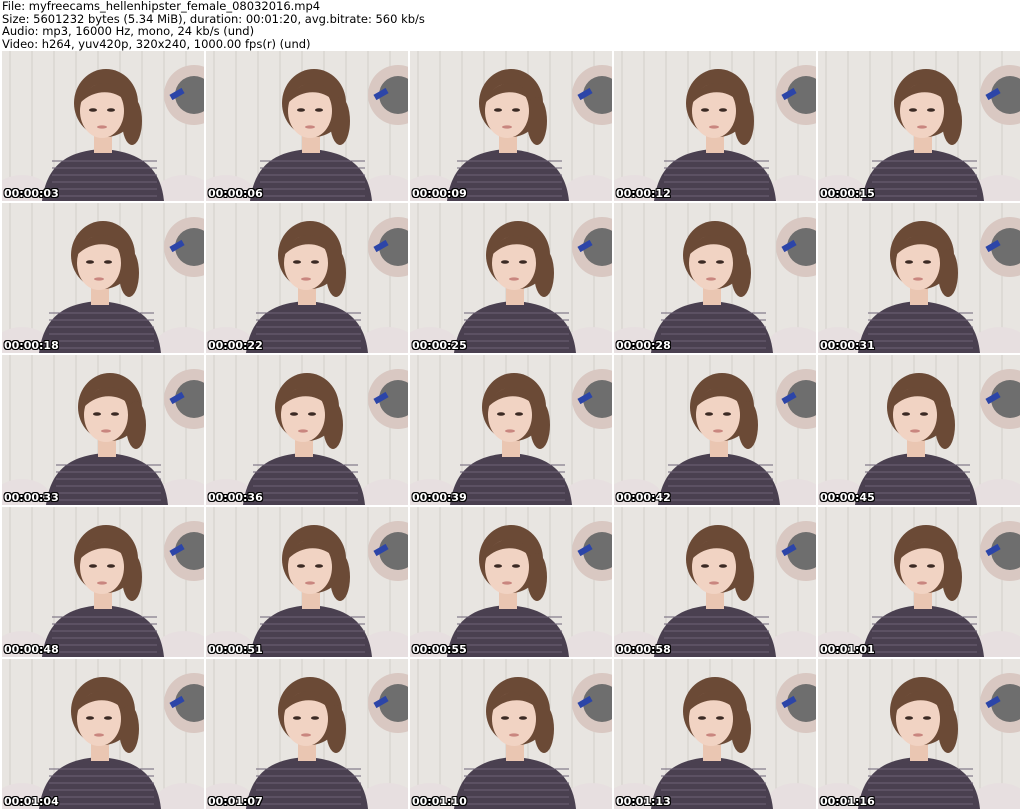  Describe the element at coordinates (847, 497) in the screenshot. I see `frame-timestamp: 00:00:45` at that location.